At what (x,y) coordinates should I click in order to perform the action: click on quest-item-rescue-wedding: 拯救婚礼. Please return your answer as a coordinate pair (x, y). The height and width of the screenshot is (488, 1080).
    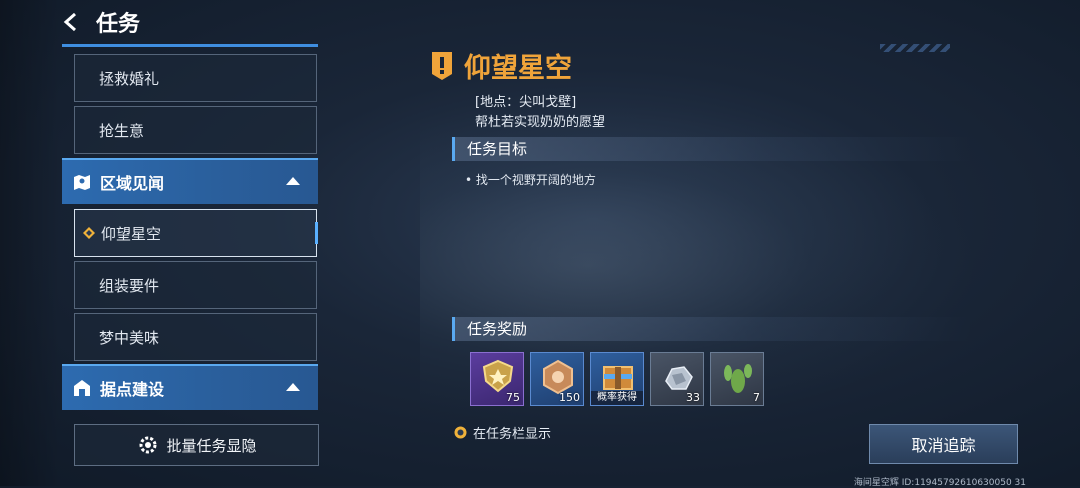
    Looking at the image, I should click on (195, 78).